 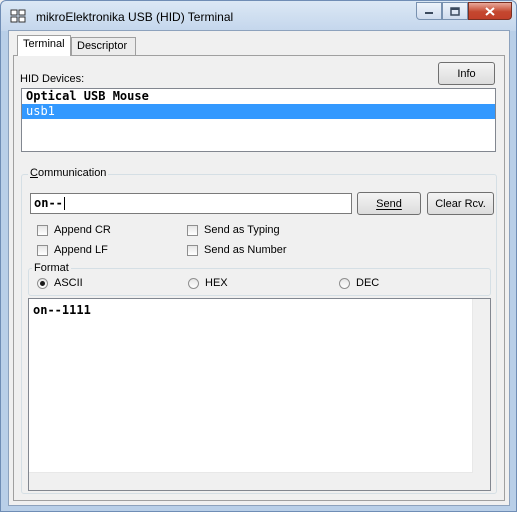 What do you see at coordinates (481, 481) in the screenshot?
I see `scrollbar-corner` at bounding box center [481, 481].